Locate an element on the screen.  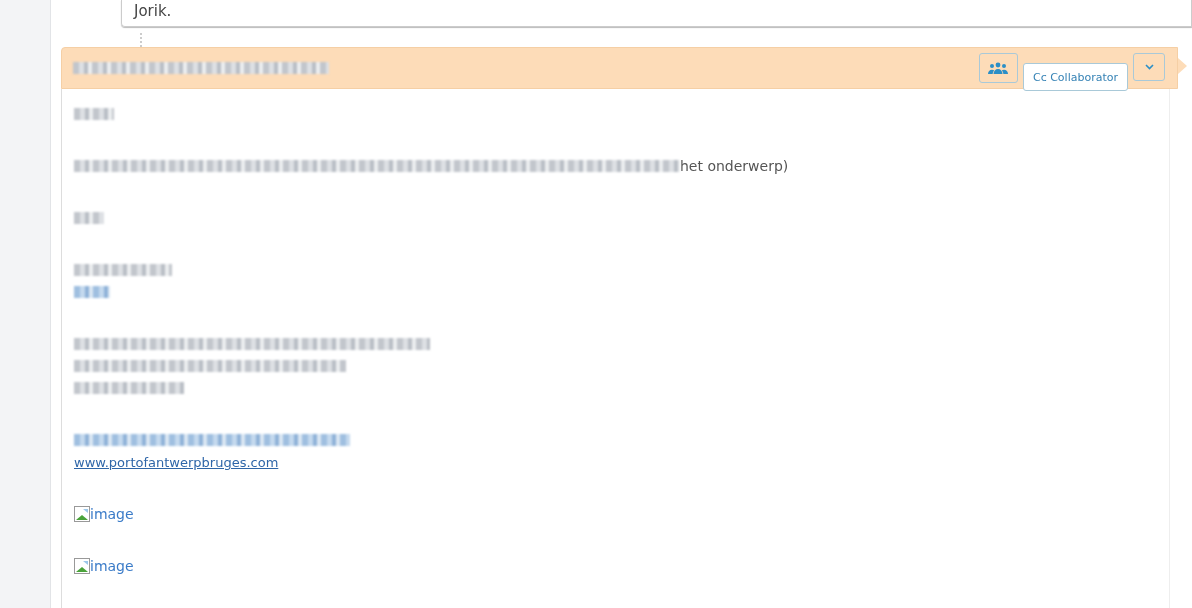
dropdown-button is located at coordinates (1149, 67).